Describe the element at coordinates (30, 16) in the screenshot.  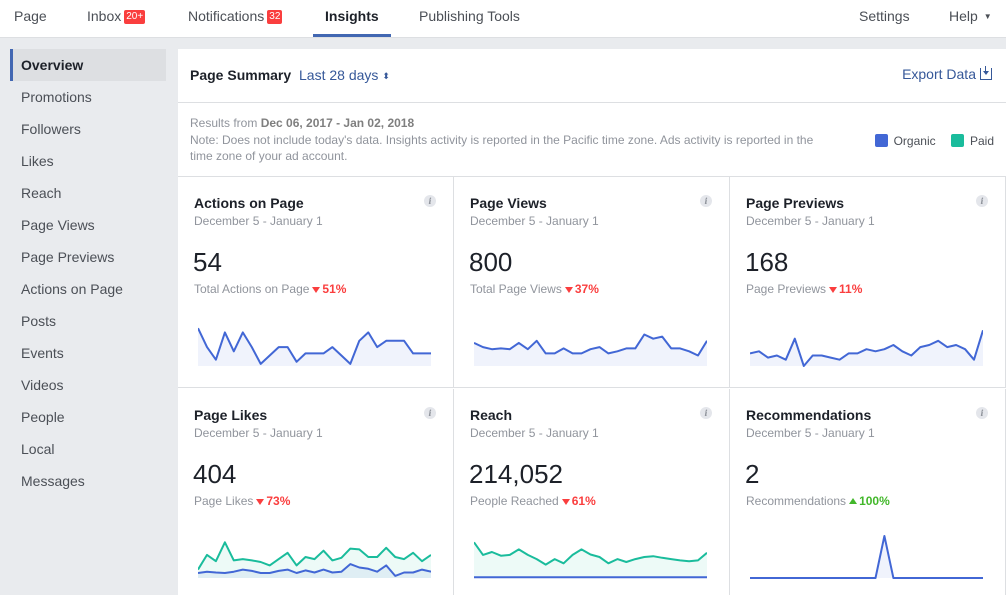
I see `nav-tab-label: Page` at that location.